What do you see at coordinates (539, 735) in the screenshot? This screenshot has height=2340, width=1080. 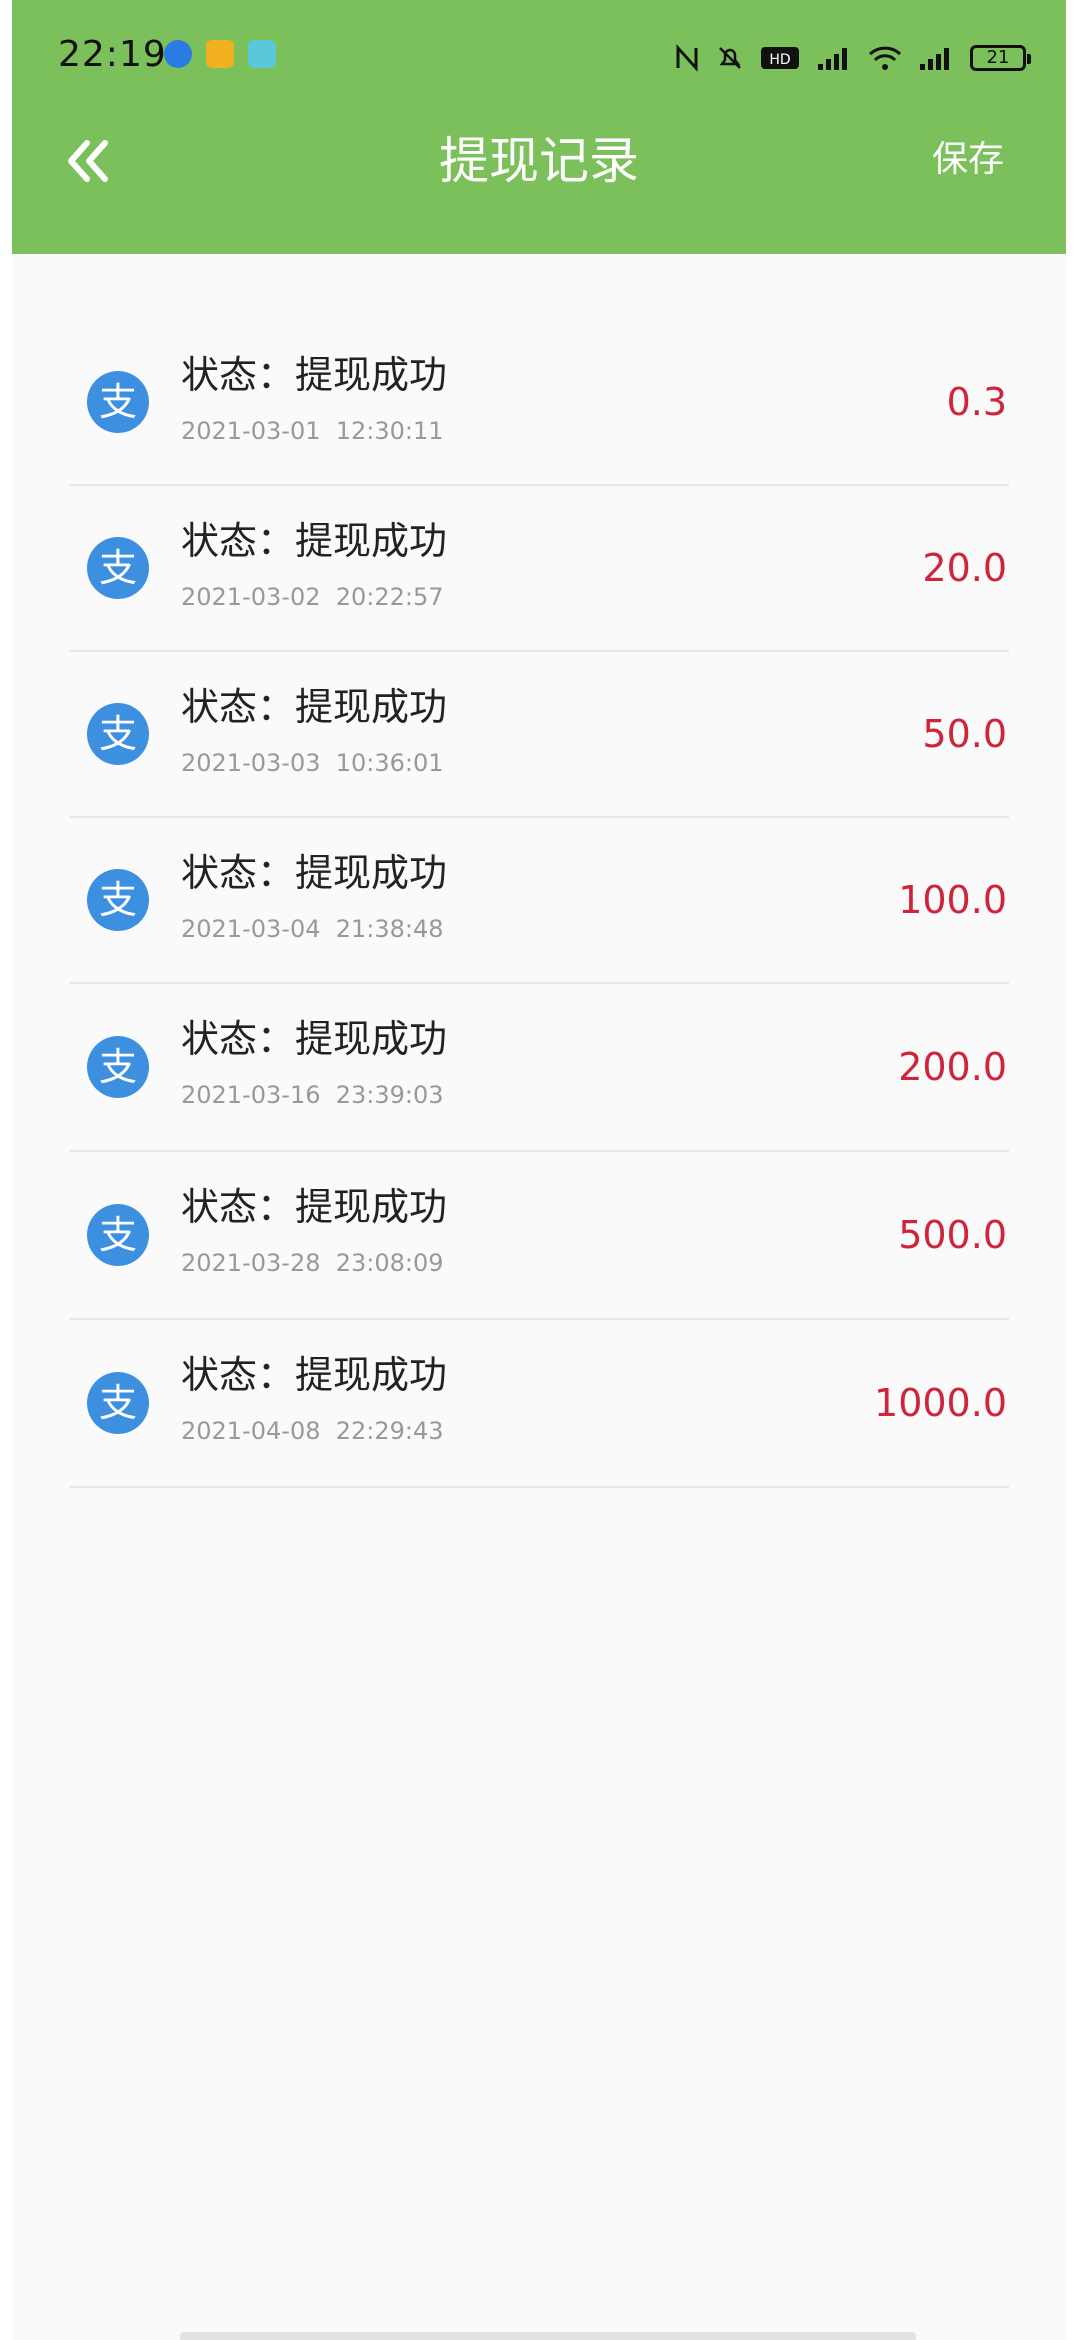 I see `record-row: 支 状态：提现成功 2021-03-03 10:36:01 50.0` at bounding box center [539, 735].